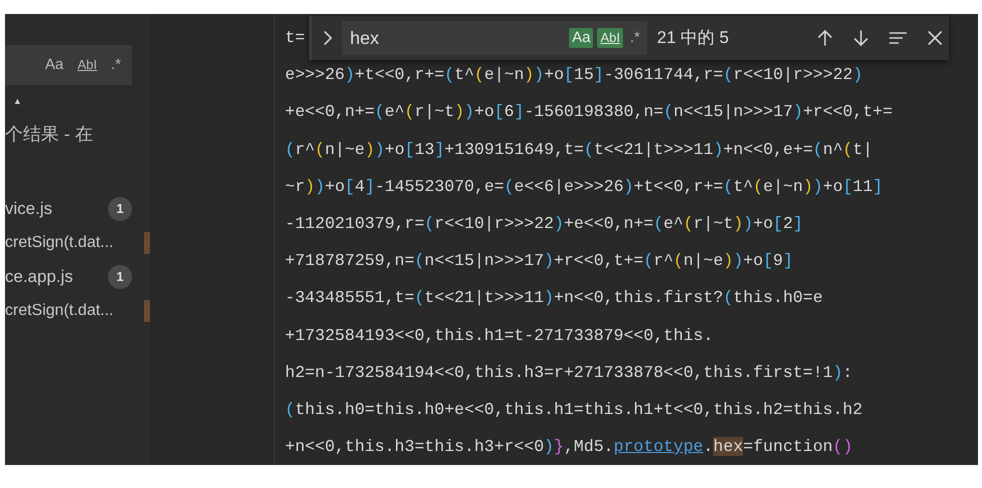 Image resolution: width=982 pixels, height=488 pixels. I want to click on code-line: -343485551,t=(t<<21|t>>>11)+n<<0,this.first?(this.h0=e, so click(554, 298).